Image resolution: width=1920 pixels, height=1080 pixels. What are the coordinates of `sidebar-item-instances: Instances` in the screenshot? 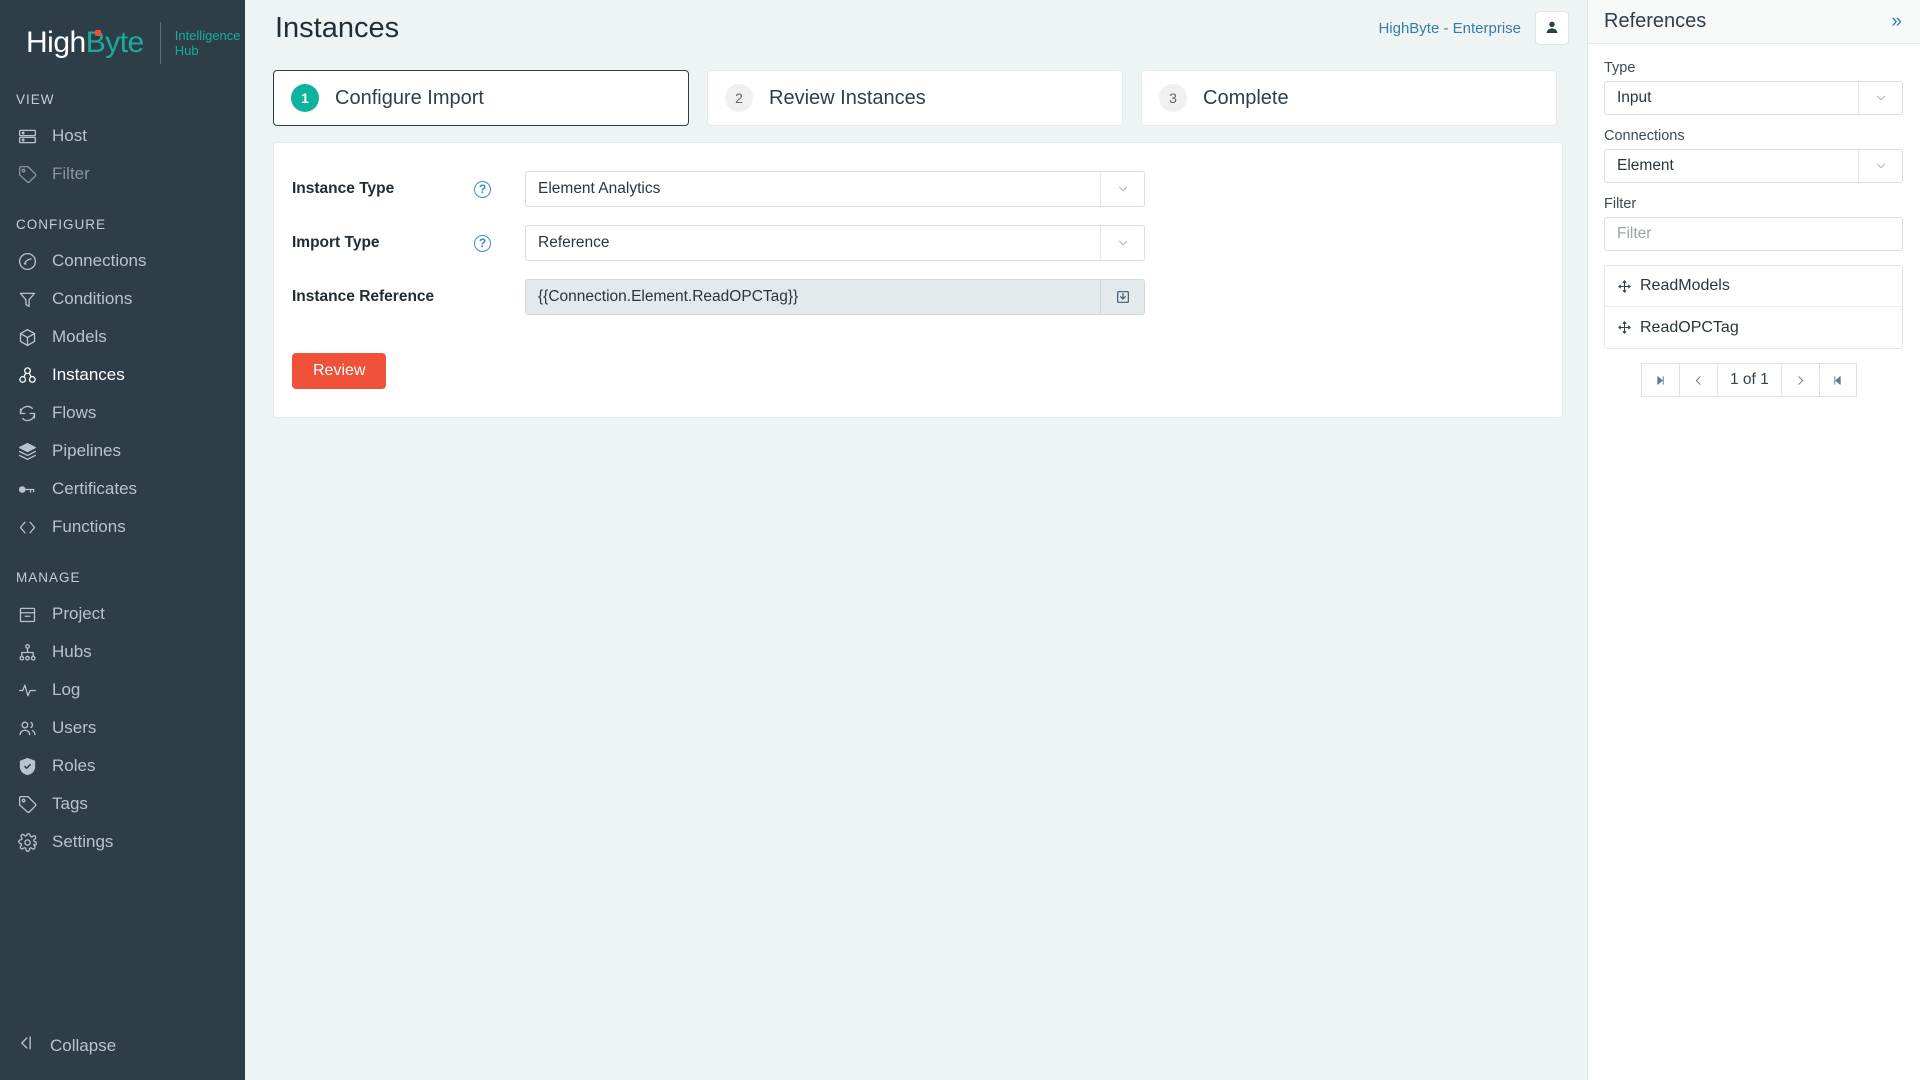 It's located at (122, 375).